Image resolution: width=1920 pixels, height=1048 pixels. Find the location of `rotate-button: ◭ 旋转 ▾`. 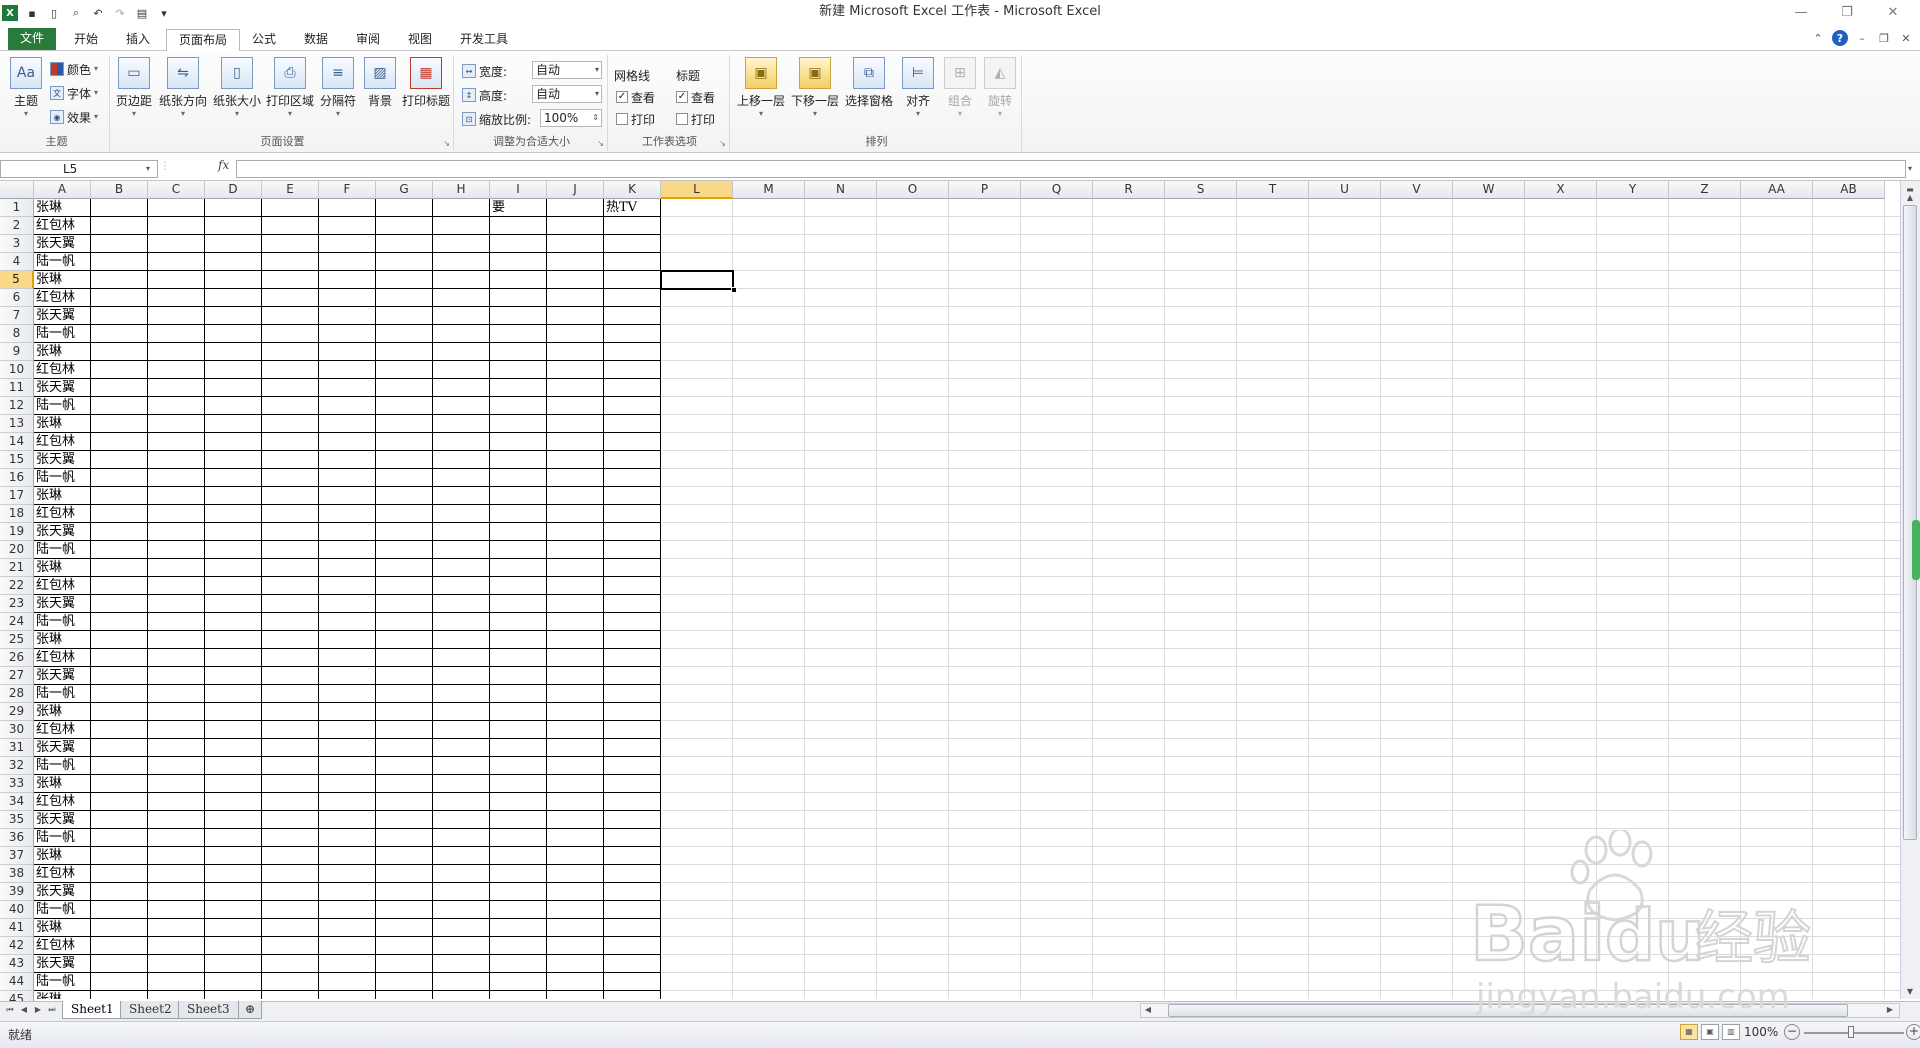

rotate-button: ◭ 旋转 ▾ is located at coordinates (1000, 88).